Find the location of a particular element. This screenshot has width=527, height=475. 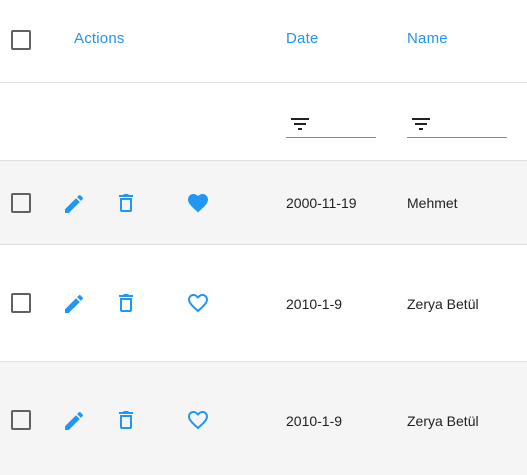

select-all-checkbox is located at coordinates (21, 40).